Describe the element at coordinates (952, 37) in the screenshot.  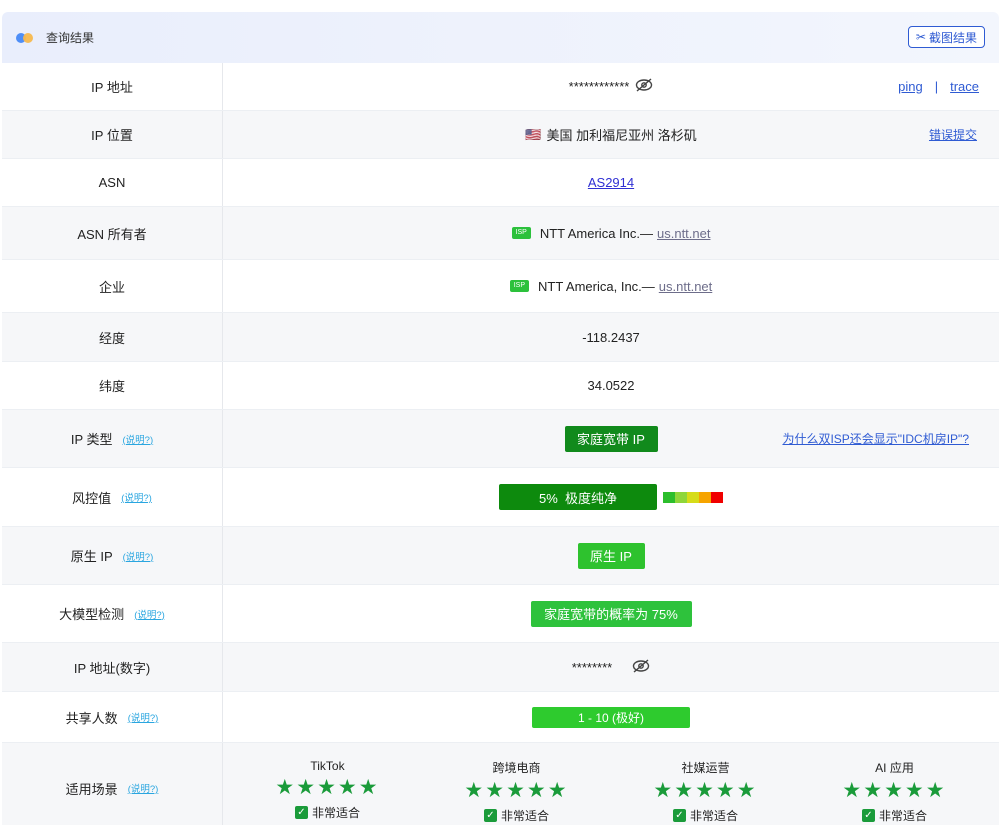
I see `screenshot-button-label: 截图结果` at that location.